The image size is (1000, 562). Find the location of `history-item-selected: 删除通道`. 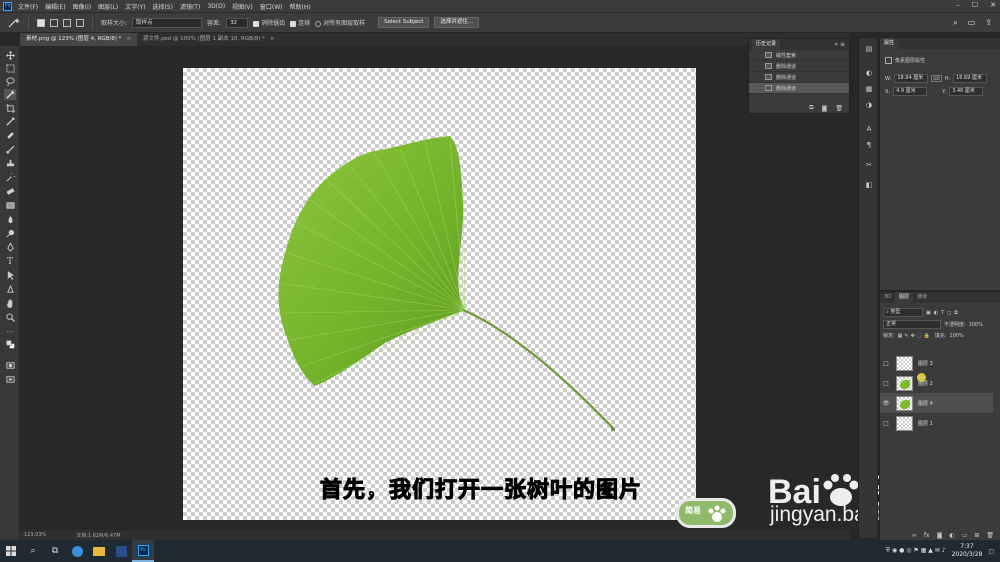

history-item-selected: 删除通道 is located at coordinates (799, 88).